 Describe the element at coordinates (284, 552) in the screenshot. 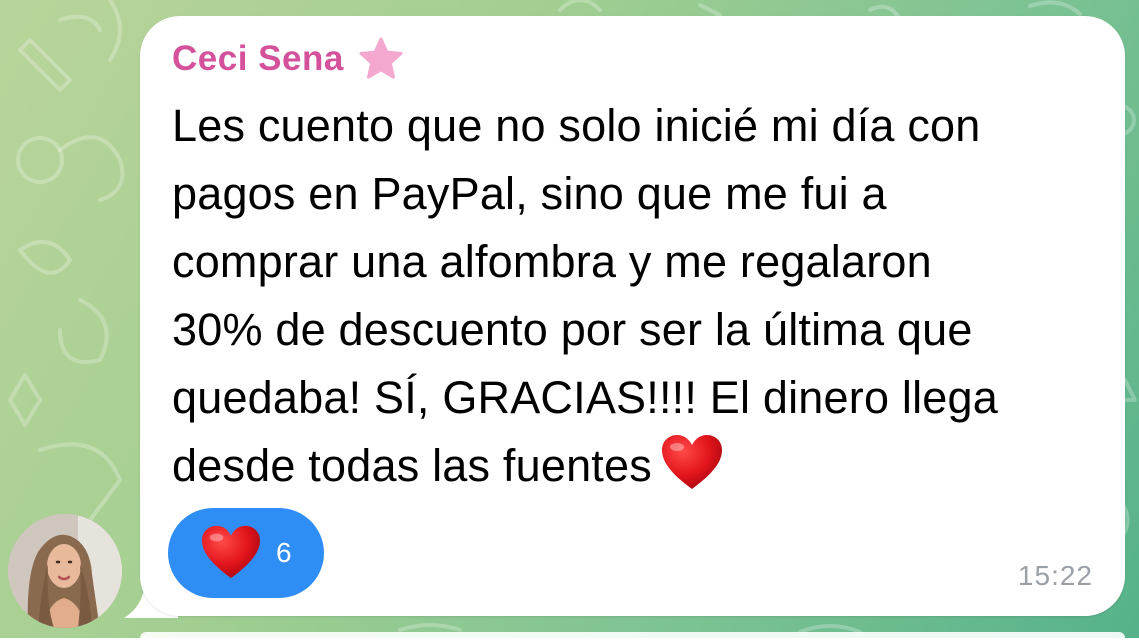

I see `reaction-count: 6` at that location.